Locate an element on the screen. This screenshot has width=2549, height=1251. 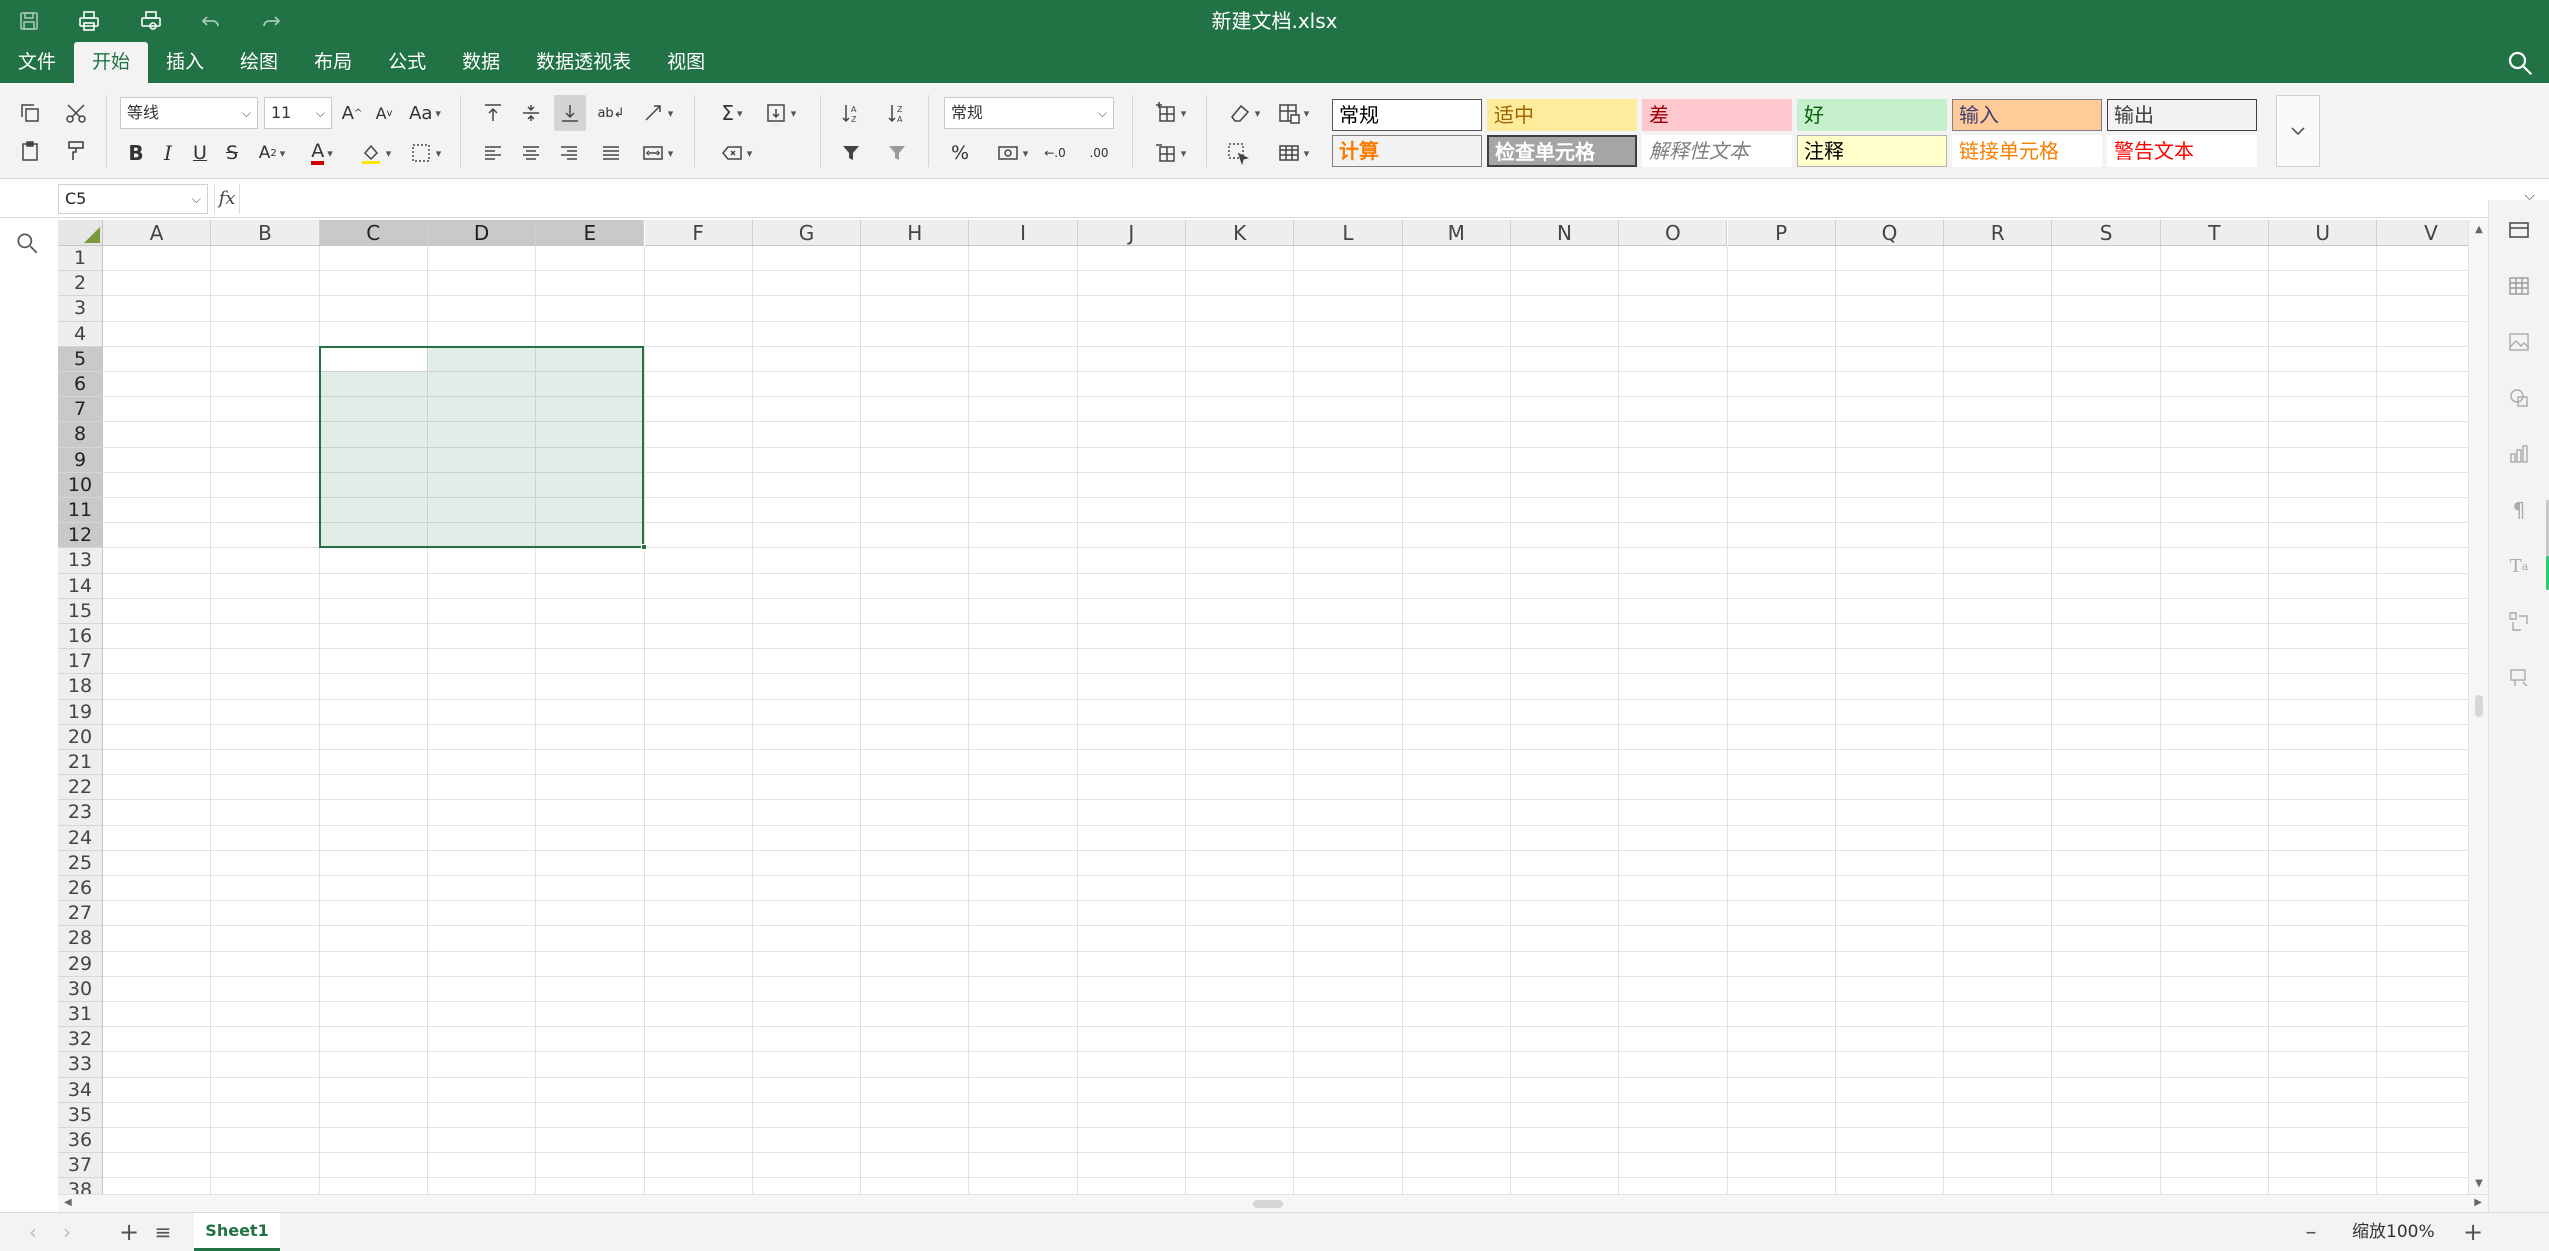
search-icon is located at coordinates (2520, 63).